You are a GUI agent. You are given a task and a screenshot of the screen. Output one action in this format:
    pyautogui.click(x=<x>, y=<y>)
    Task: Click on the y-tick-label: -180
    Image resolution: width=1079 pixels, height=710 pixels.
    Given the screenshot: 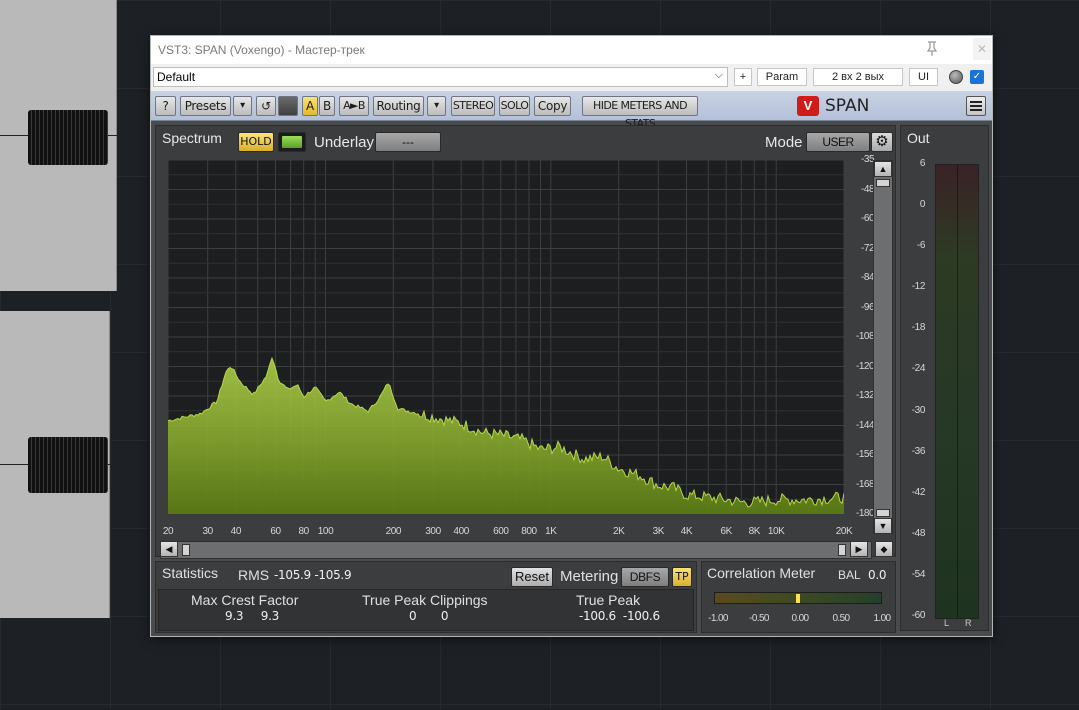 What is the action you would take?
    pyautogui.click(x=865, y=513)
    